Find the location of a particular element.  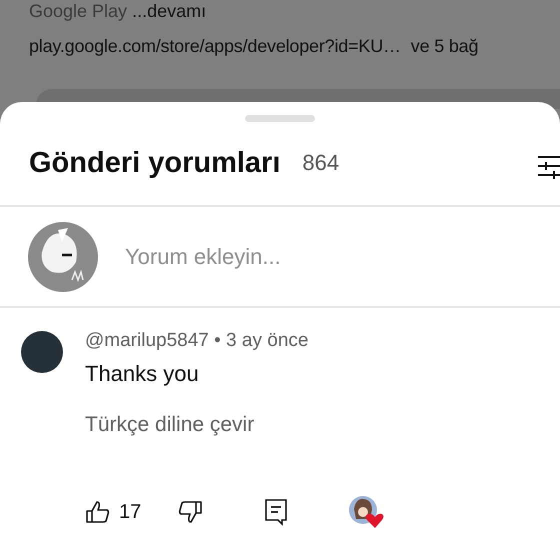

reply-icon is located at coordinates (276, 512).